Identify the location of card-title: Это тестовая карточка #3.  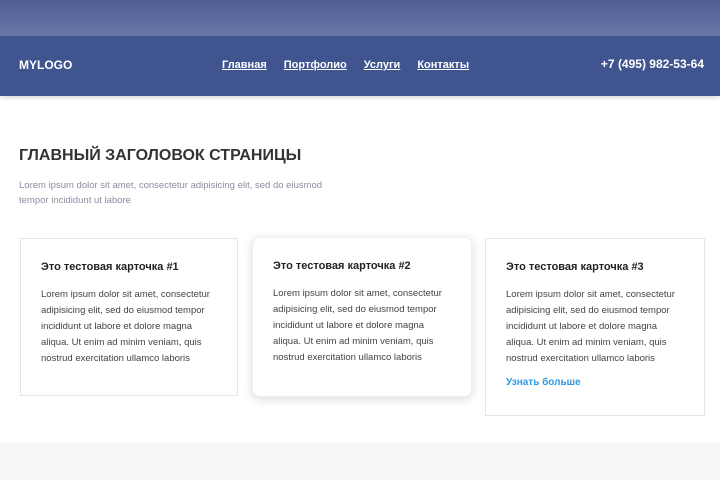
(575, 267).